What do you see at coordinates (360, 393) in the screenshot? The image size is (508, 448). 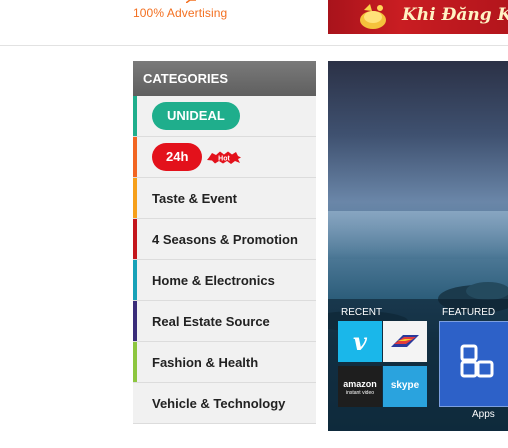 I see `amazon-subtext: instant video` at bounding box center [360, 393].